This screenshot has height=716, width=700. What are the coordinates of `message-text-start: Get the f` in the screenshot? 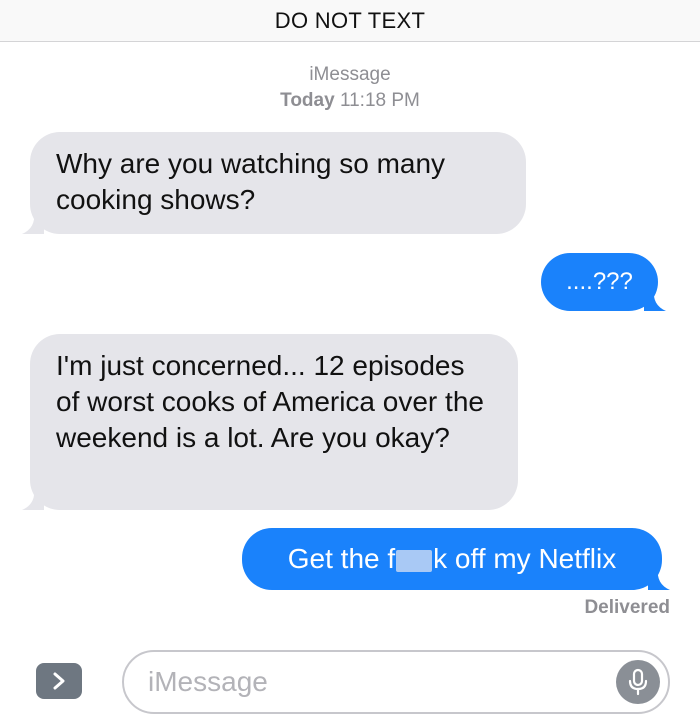 It's located at (341, 558).